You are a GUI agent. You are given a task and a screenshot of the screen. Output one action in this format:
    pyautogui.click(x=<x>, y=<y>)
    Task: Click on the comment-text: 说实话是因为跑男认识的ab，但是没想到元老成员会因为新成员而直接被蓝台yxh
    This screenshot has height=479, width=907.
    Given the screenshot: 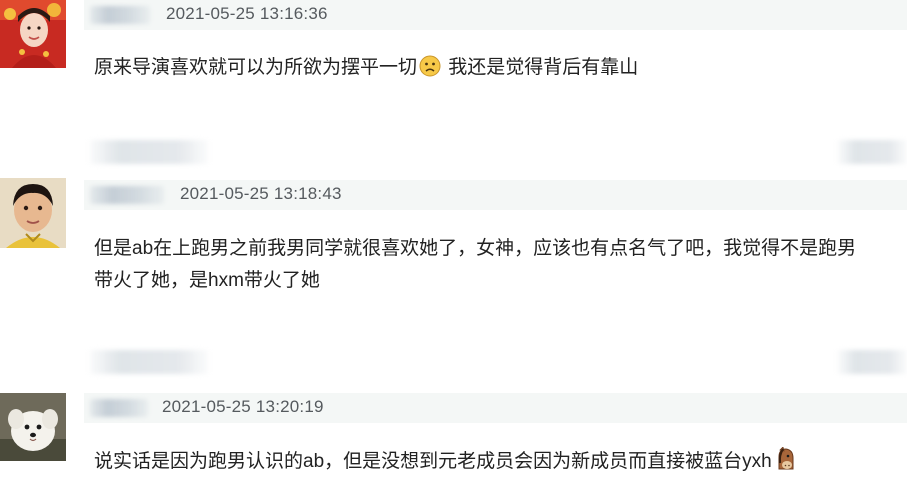 What is the action you would take?
    pyautogui.click(x=498, y=462)
    